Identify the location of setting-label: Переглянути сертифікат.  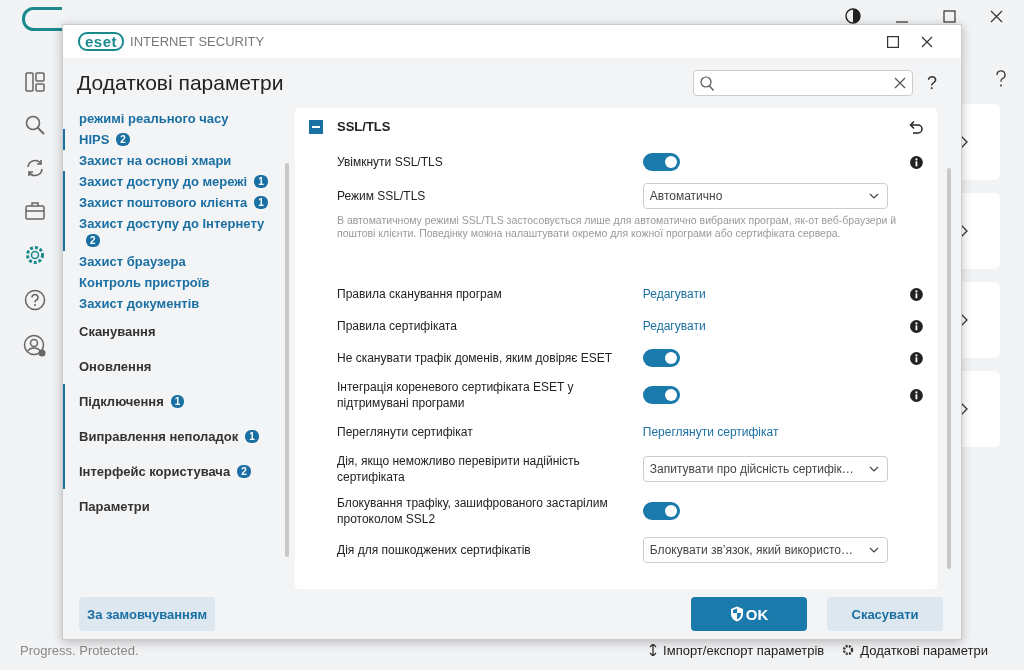
(405, 432).